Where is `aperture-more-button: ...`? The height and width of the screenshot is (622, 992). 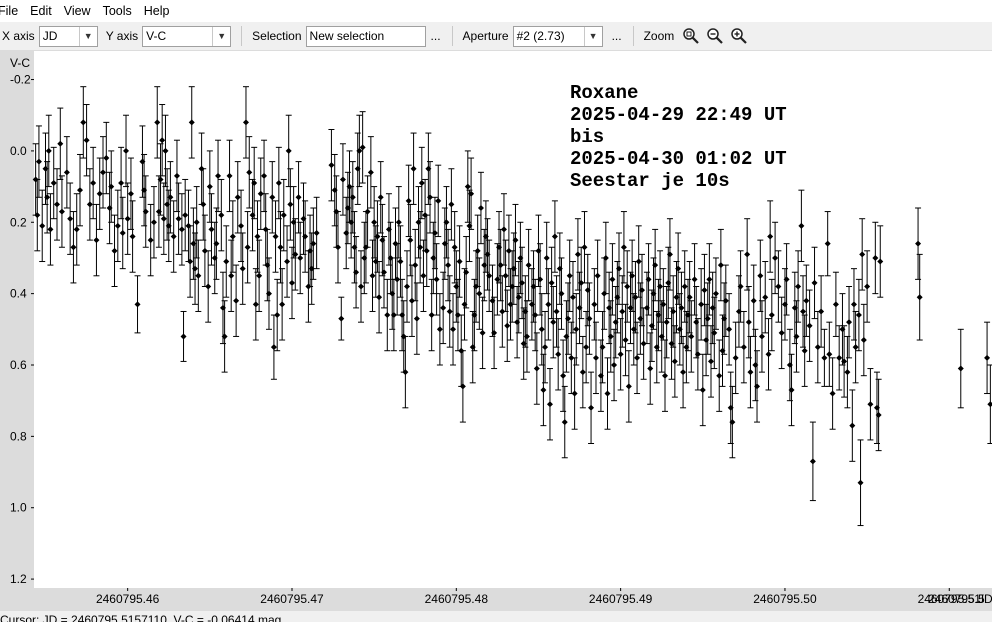 aperture-more-button: ... is located at coordinates (617, 36).